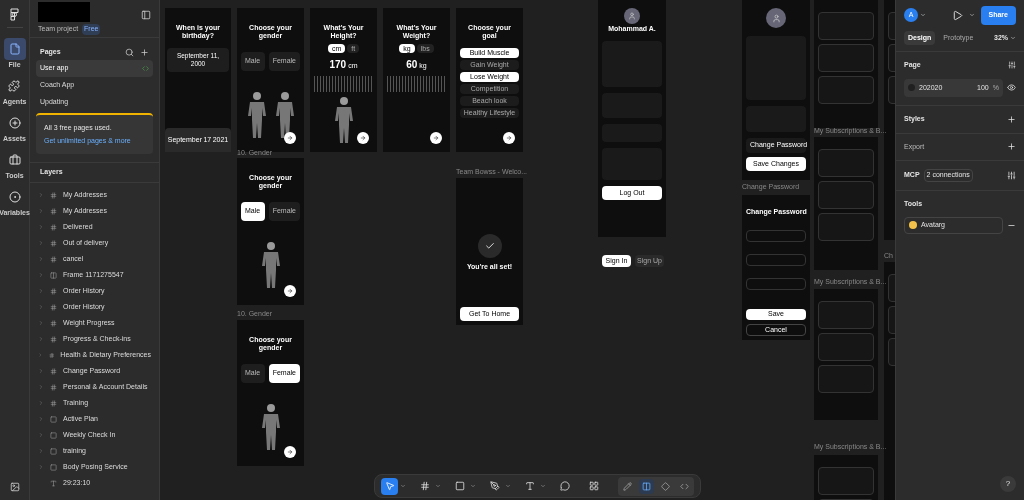  What do you see at coordinates (459, 486) in the screenshot?
I see `rectangle-icon` at bounding box center [459, 486].